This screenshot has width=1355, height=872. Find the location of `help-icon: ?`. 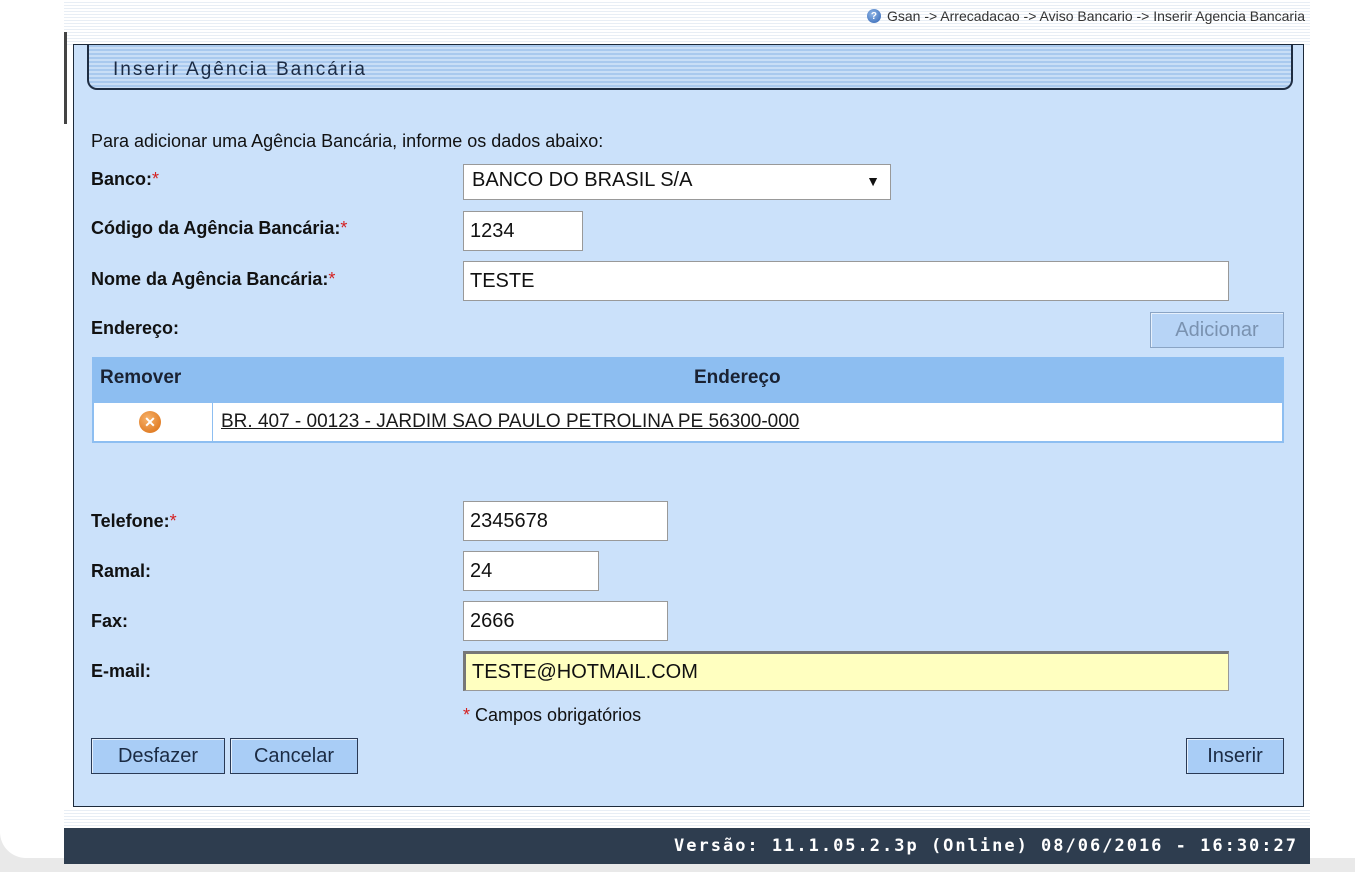

help-icon: ? is located at coordinates (873, 16).